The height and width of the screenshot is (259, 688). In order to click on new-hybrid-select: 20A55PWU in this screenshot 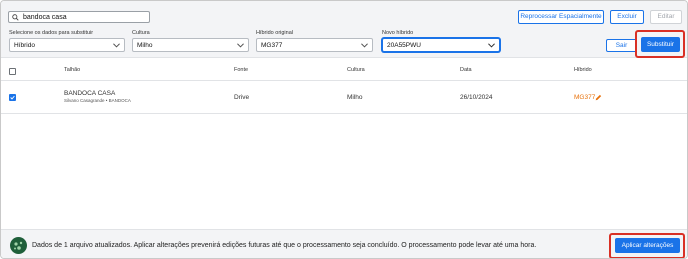, I will do `click(441, 45)`.